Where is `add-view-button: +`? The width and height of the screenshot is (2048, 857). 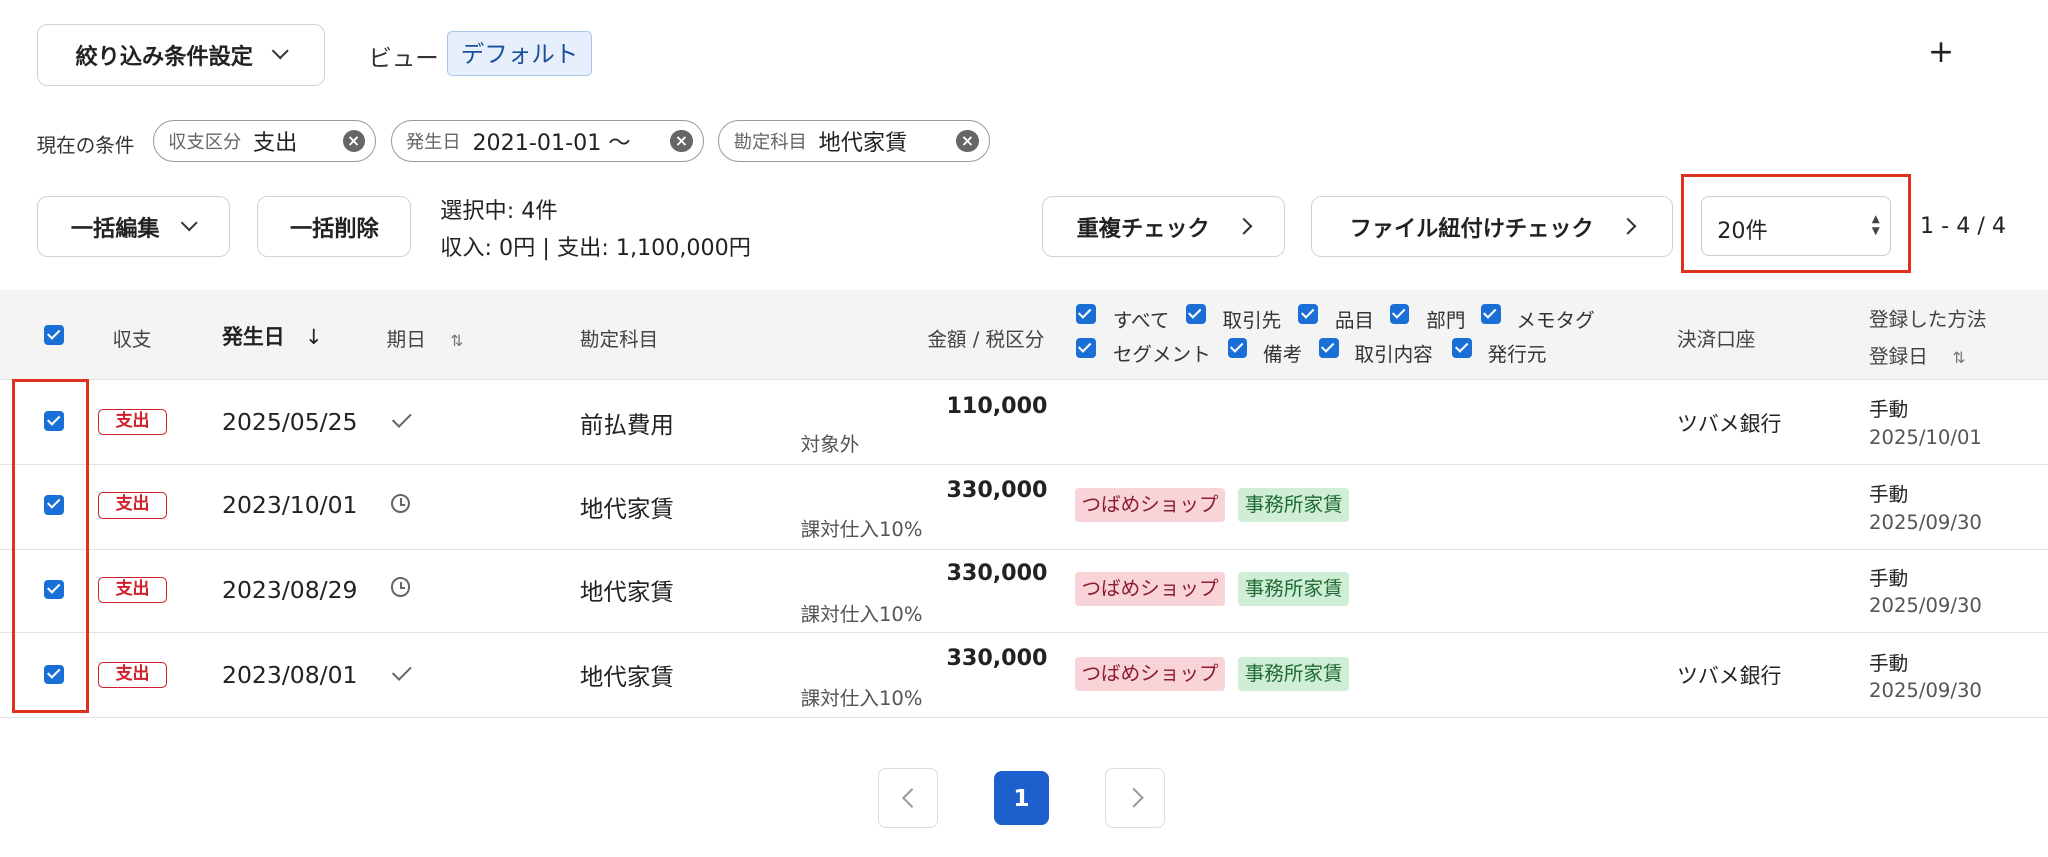 add-view-button: + is located at coordinates (1941, 52).